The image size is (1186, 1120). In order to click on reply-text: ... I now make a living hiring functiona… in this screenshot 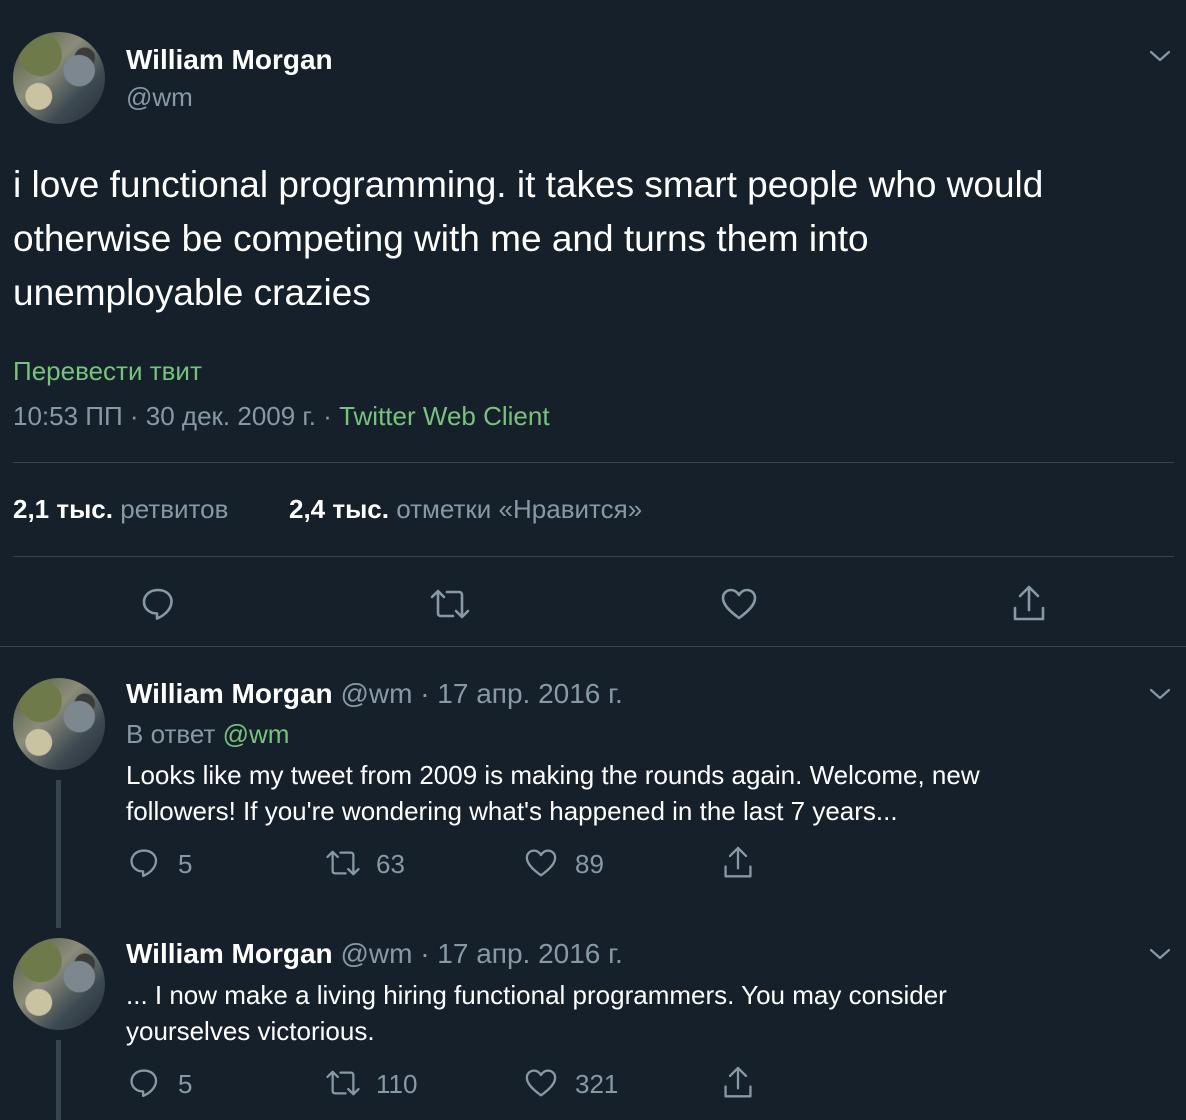, I will do `click(536, 1013)`.